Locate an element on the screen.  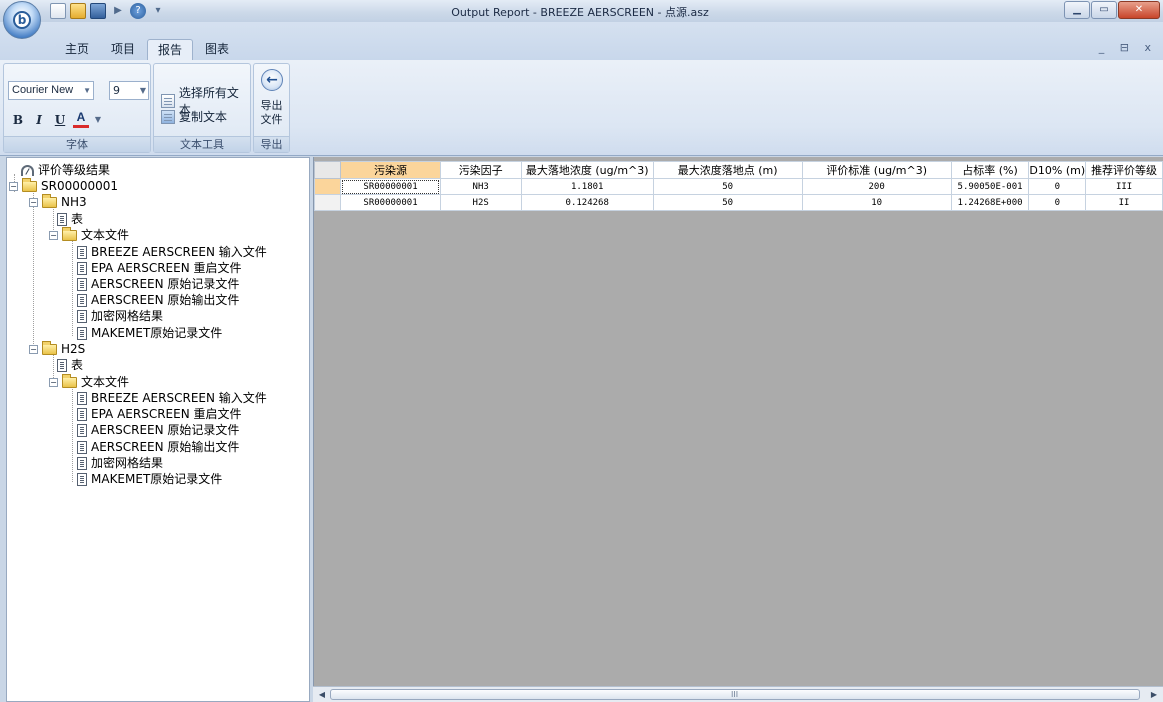
table-cell: 5.90050E-001 is located at coordinates (990, 186).